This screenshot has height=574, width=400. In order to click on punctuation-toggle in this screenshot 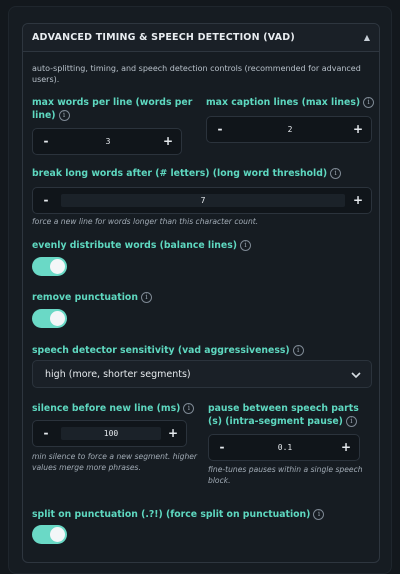, I will do `click(49, 318)`.